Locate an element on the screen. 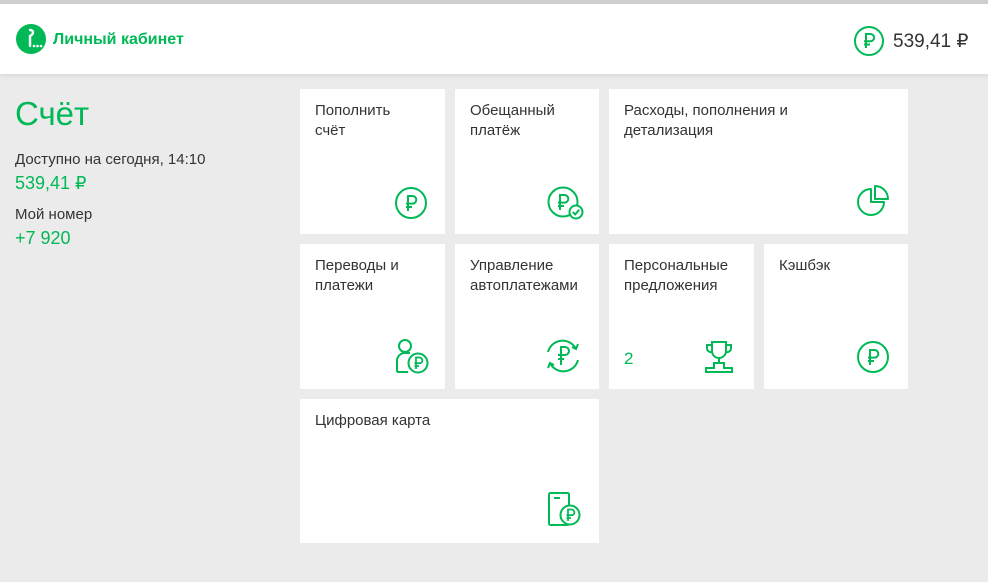  phone-number: +7 920 is located at coordinates (43, 238).